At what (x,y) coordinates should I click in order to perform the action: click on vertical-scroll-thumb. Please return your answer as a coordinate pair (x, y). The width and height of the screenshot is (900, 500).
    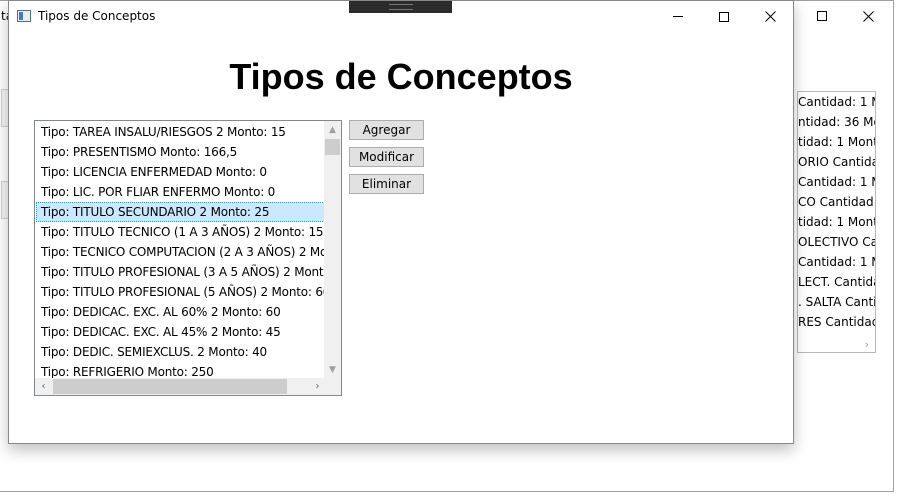
    Looking at the image, I should click on (332, 147).